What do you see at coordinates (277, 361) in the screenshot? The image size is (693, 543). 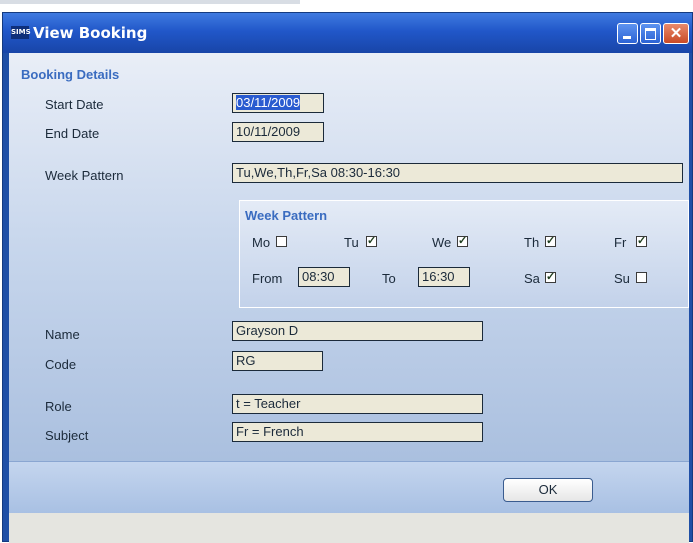 I see `code-field: RG` at bounding box center [277, 361].